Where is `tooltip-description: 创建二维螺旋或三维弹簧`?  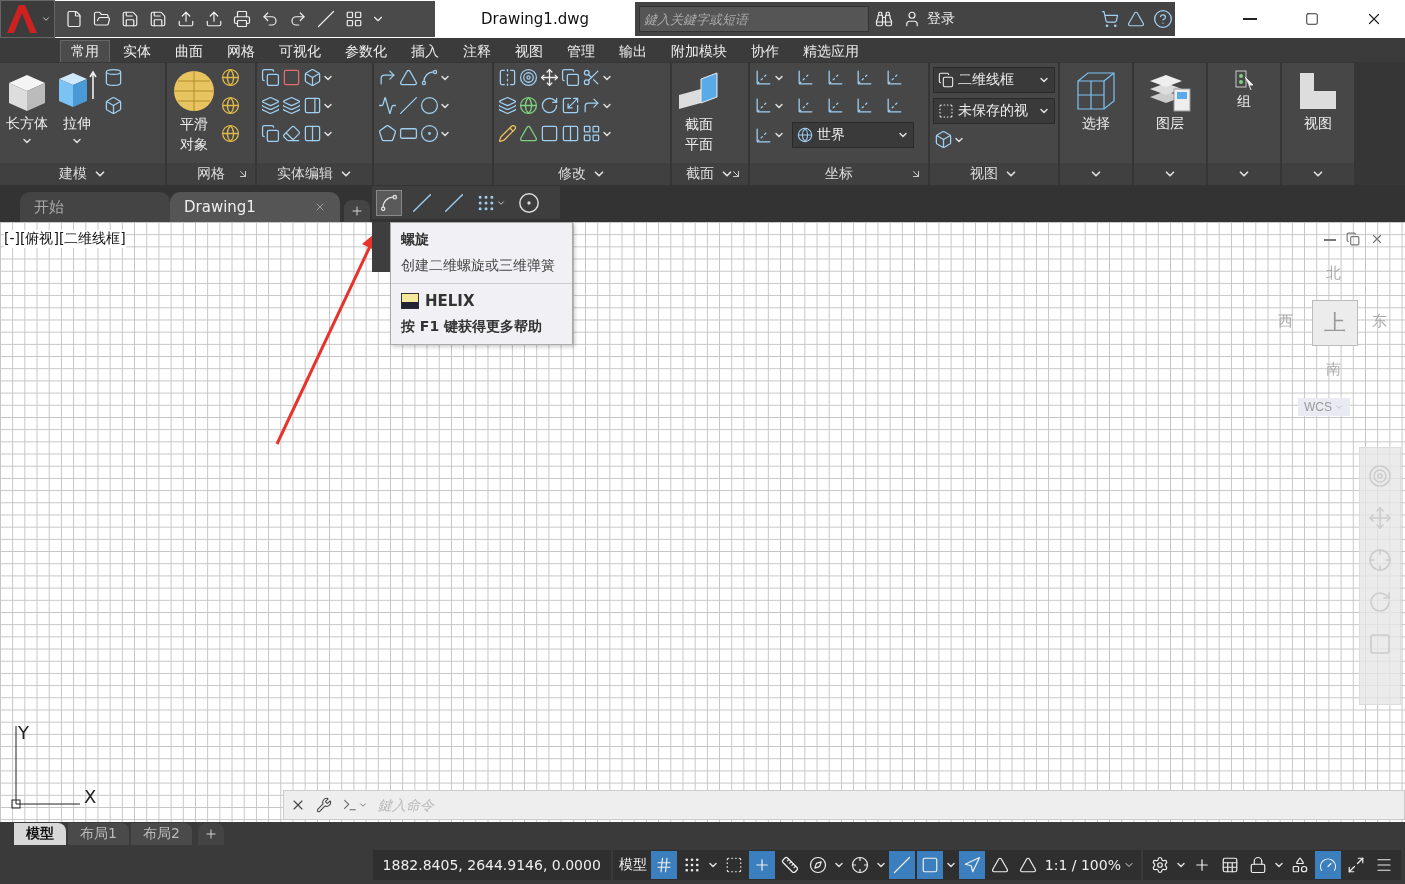 tooltip-description: 创建二维螺旋或三维弹簧 is located at coordinates (478, 266).